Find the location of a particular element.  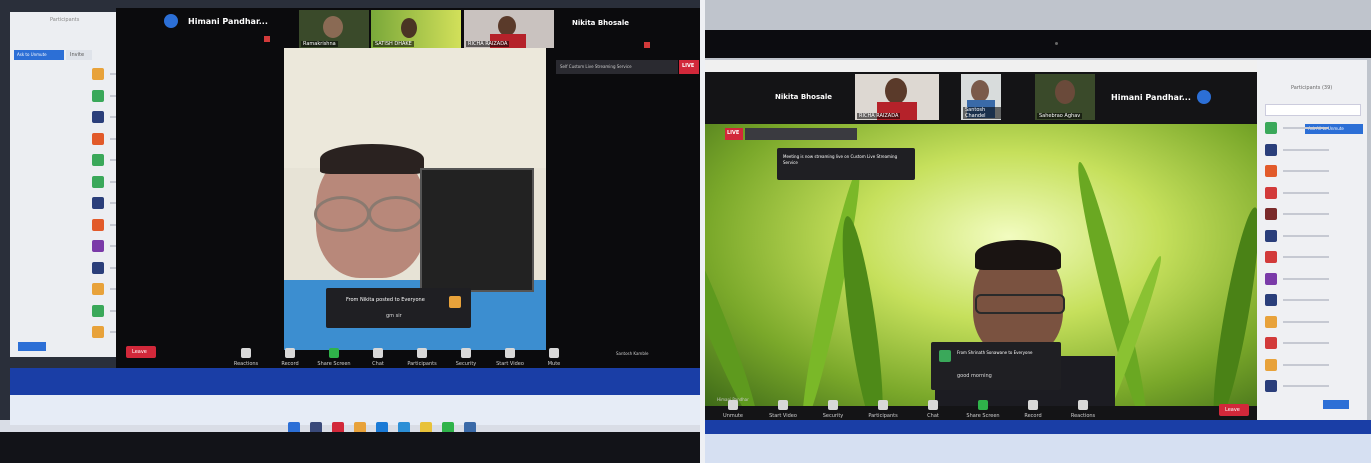

right-search-input is located at coordinates (1313, 110).